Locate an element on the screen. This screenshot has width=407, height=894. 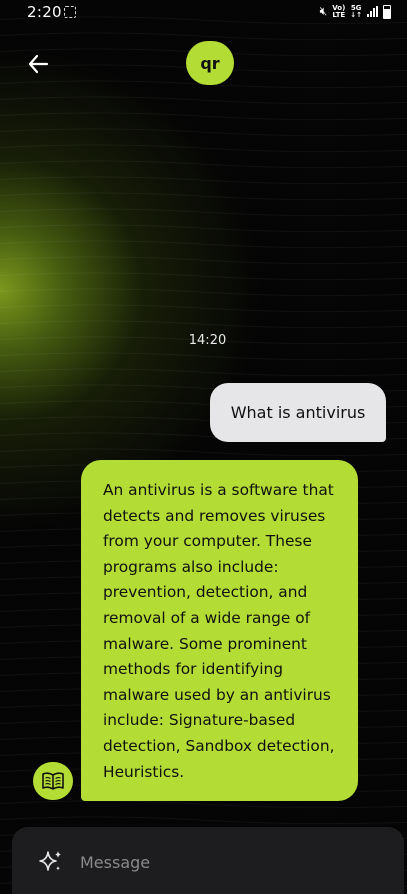
mute-icon: 🔇︎ is located at coordinates (323, 11).